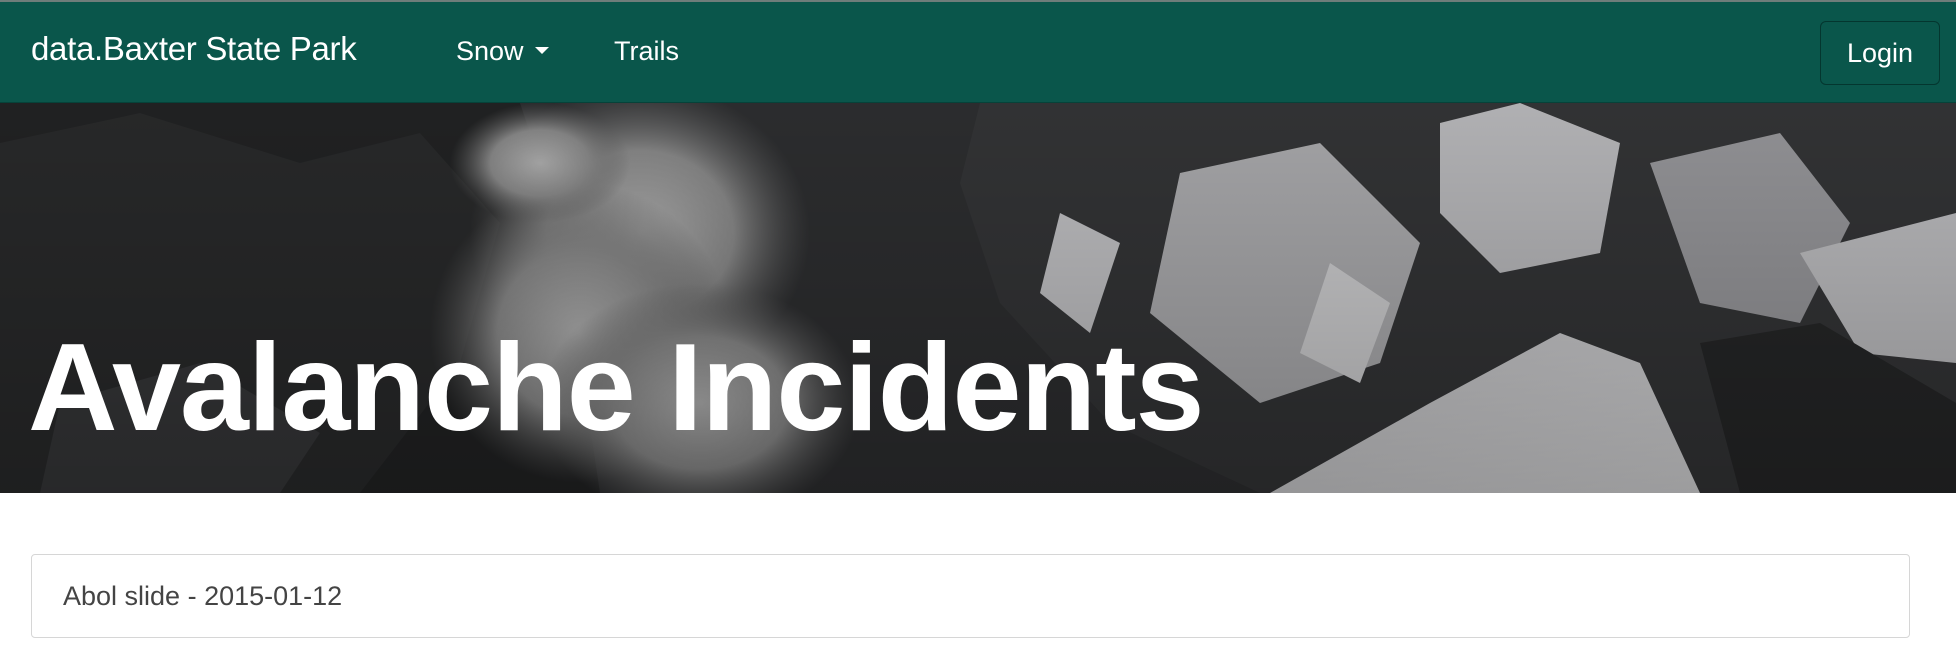  I want to click on nav-item-trails: Trails, so click(646, 51).